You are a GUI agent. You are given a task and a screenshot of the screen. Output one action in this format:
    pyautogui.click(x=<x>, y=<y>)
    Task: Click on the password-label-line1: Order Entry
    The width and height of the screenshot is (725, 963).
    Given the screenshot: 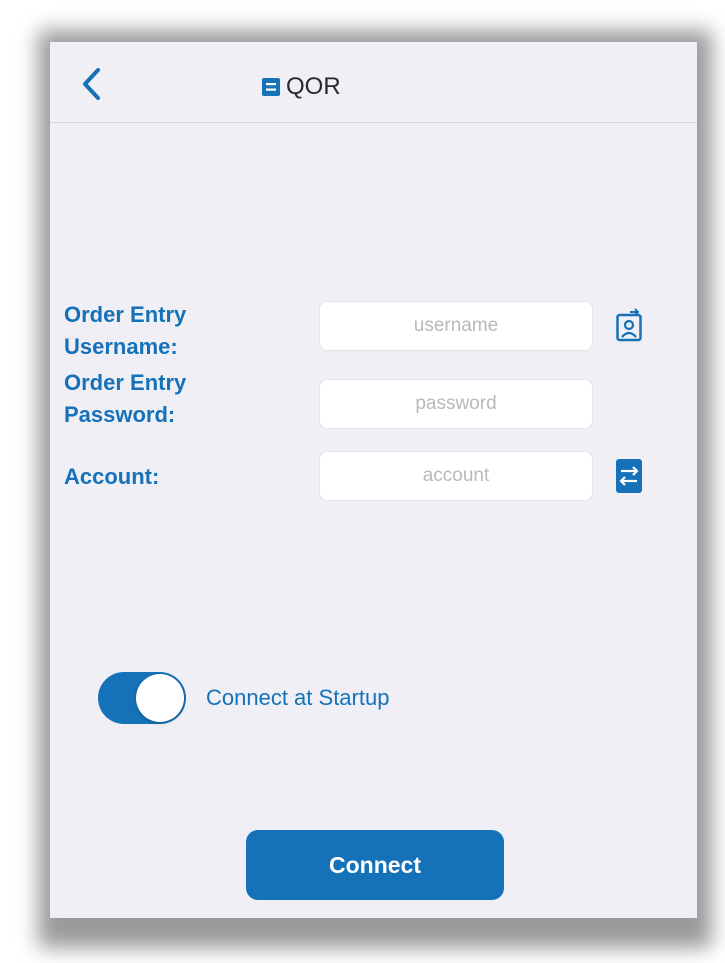 What is the action you would take?
    pyautogui.click(x=125, y=382)
    